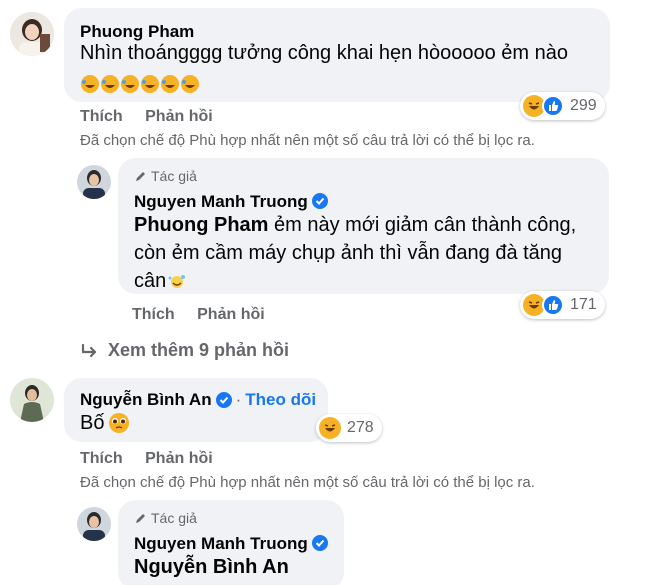 Image resolution: width=660 pixels, height=585 pixels. What do you see at coordinates (422, 225) in the screenshot?
I see `reply-text-part: ẻm này mới giảm cân thành công,` at bounding box center [422, 225].